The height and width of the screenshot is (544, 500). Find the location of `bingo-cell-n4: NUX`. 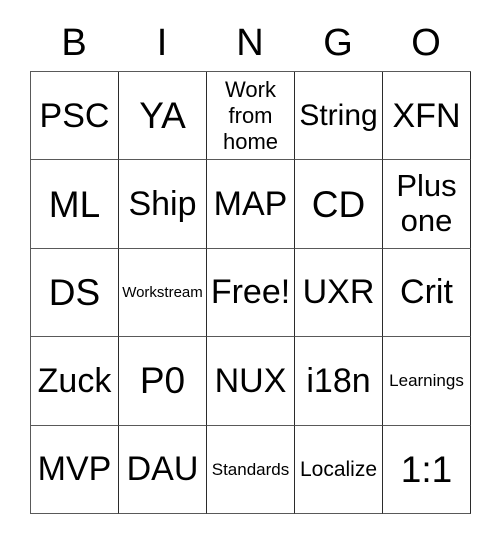

bingo-cell-n4: NUX is located at coordinates (251, 381).